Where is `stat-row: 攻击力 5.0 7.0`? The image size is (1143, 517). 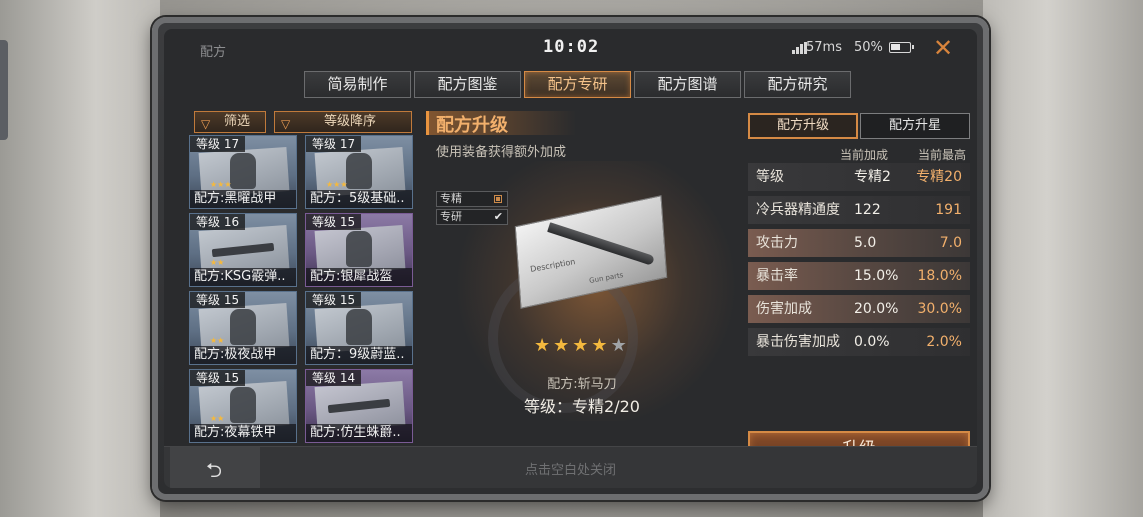
stat-row: 攻击力 5.0 7.0 is located at coordinates (859, 243).